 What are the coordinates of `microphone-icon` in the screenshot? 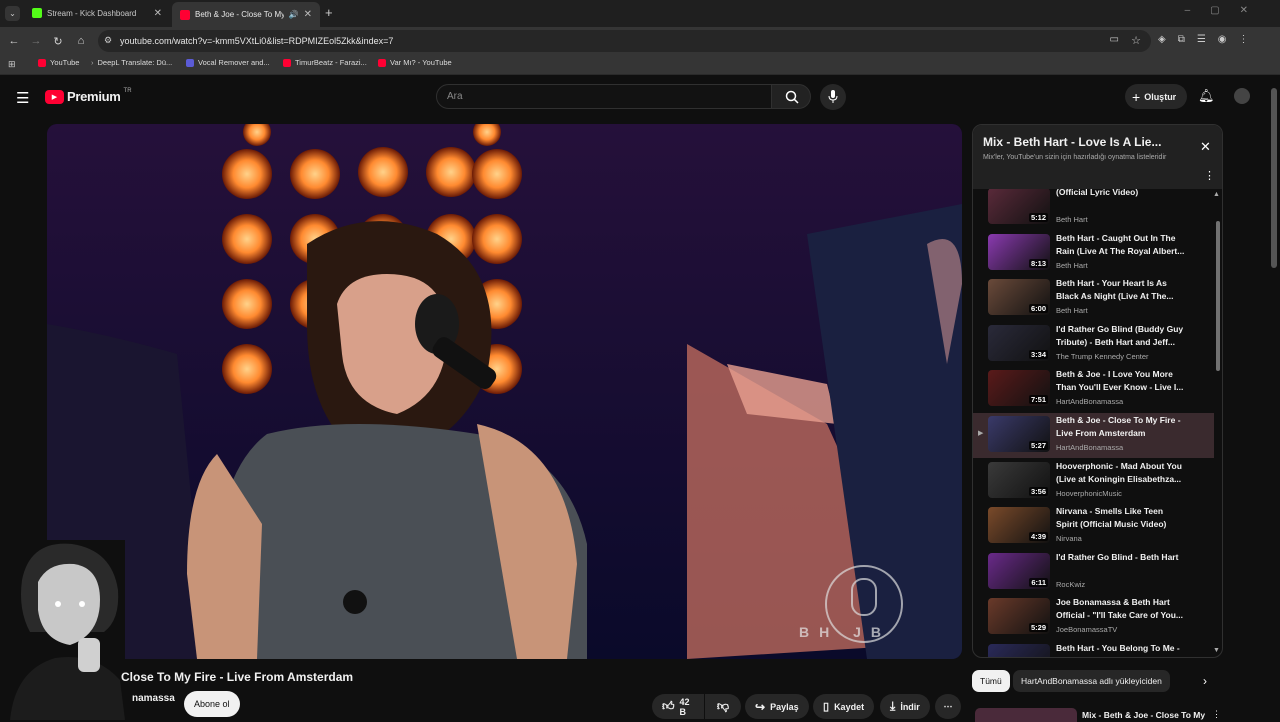 It's located at (833, 96).